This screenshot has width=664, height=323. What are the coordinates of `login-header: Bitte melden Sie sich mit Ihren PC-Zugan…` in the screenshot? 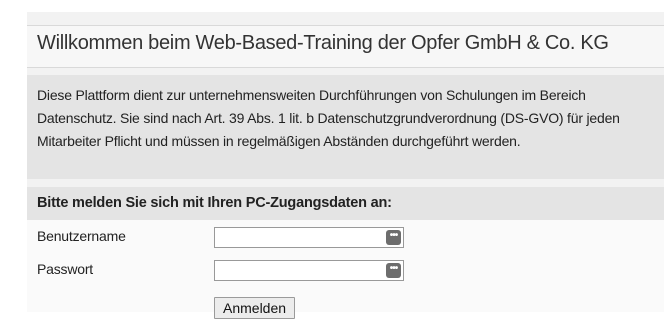 It's located at (345, 203).